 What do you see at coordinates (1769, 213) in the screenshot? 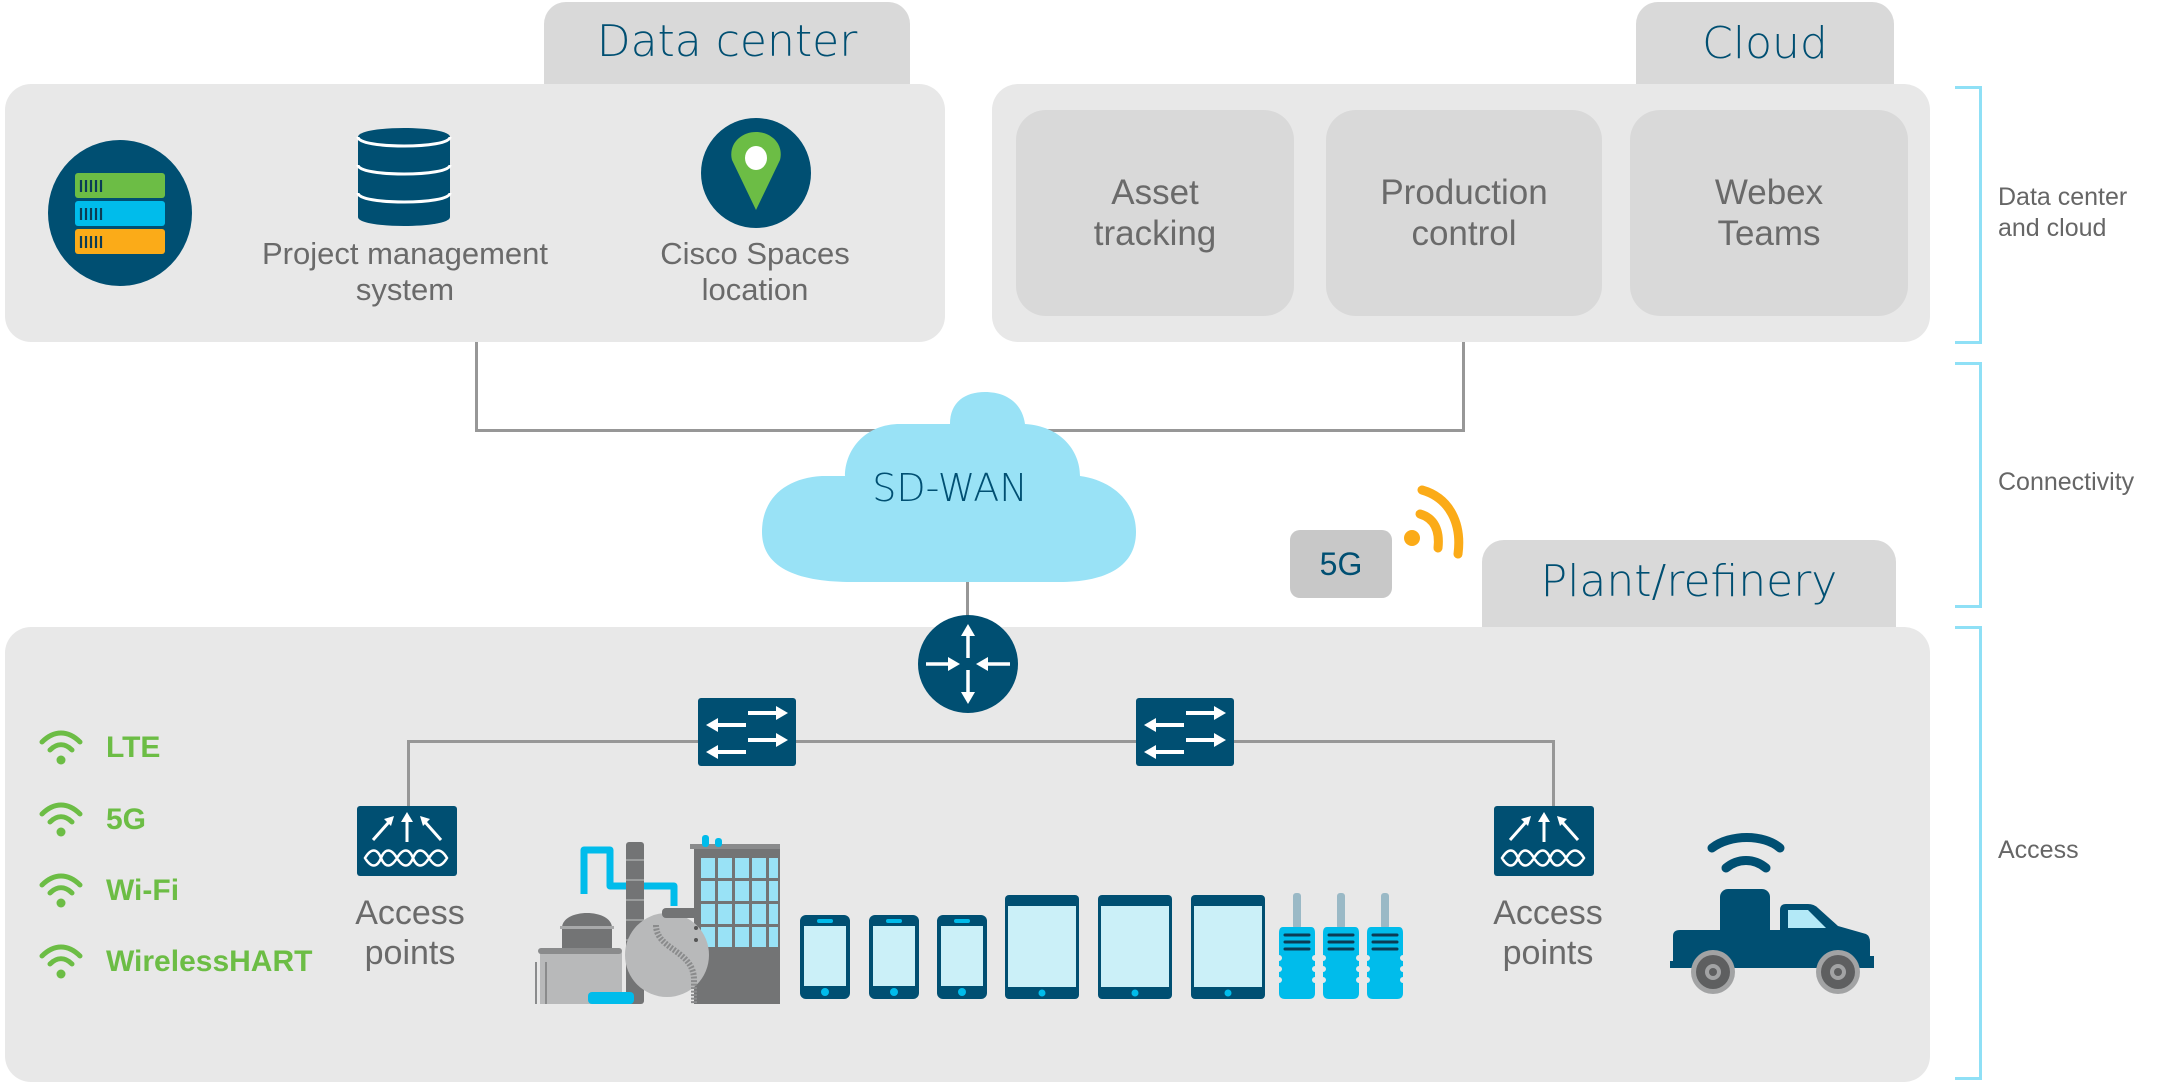
I see `webex-teams-card: Webex Teams` at bounding box center [1769, 213].